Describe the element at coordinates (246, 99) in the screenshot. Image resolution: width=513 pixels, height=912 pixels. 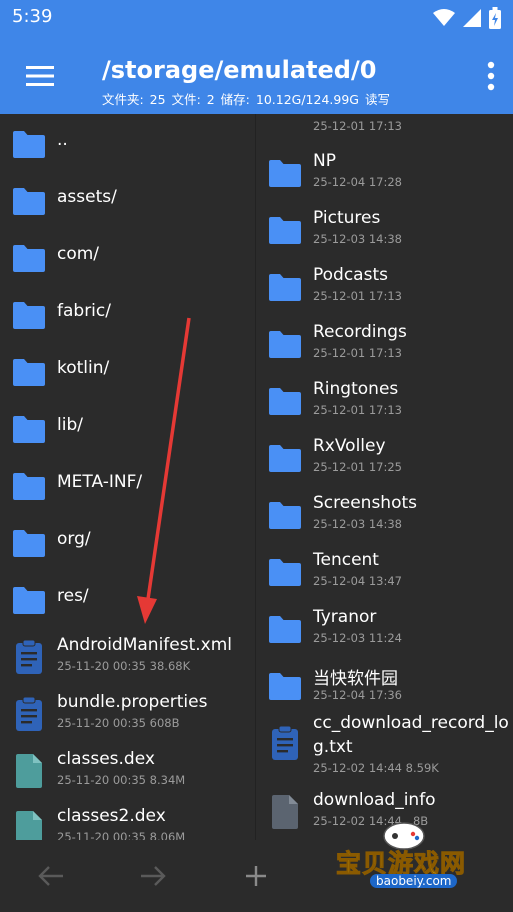
I see `storage-info: 文件夹: 25 文件: 2 储存: 10.12G/124.99G 读写` at that location.